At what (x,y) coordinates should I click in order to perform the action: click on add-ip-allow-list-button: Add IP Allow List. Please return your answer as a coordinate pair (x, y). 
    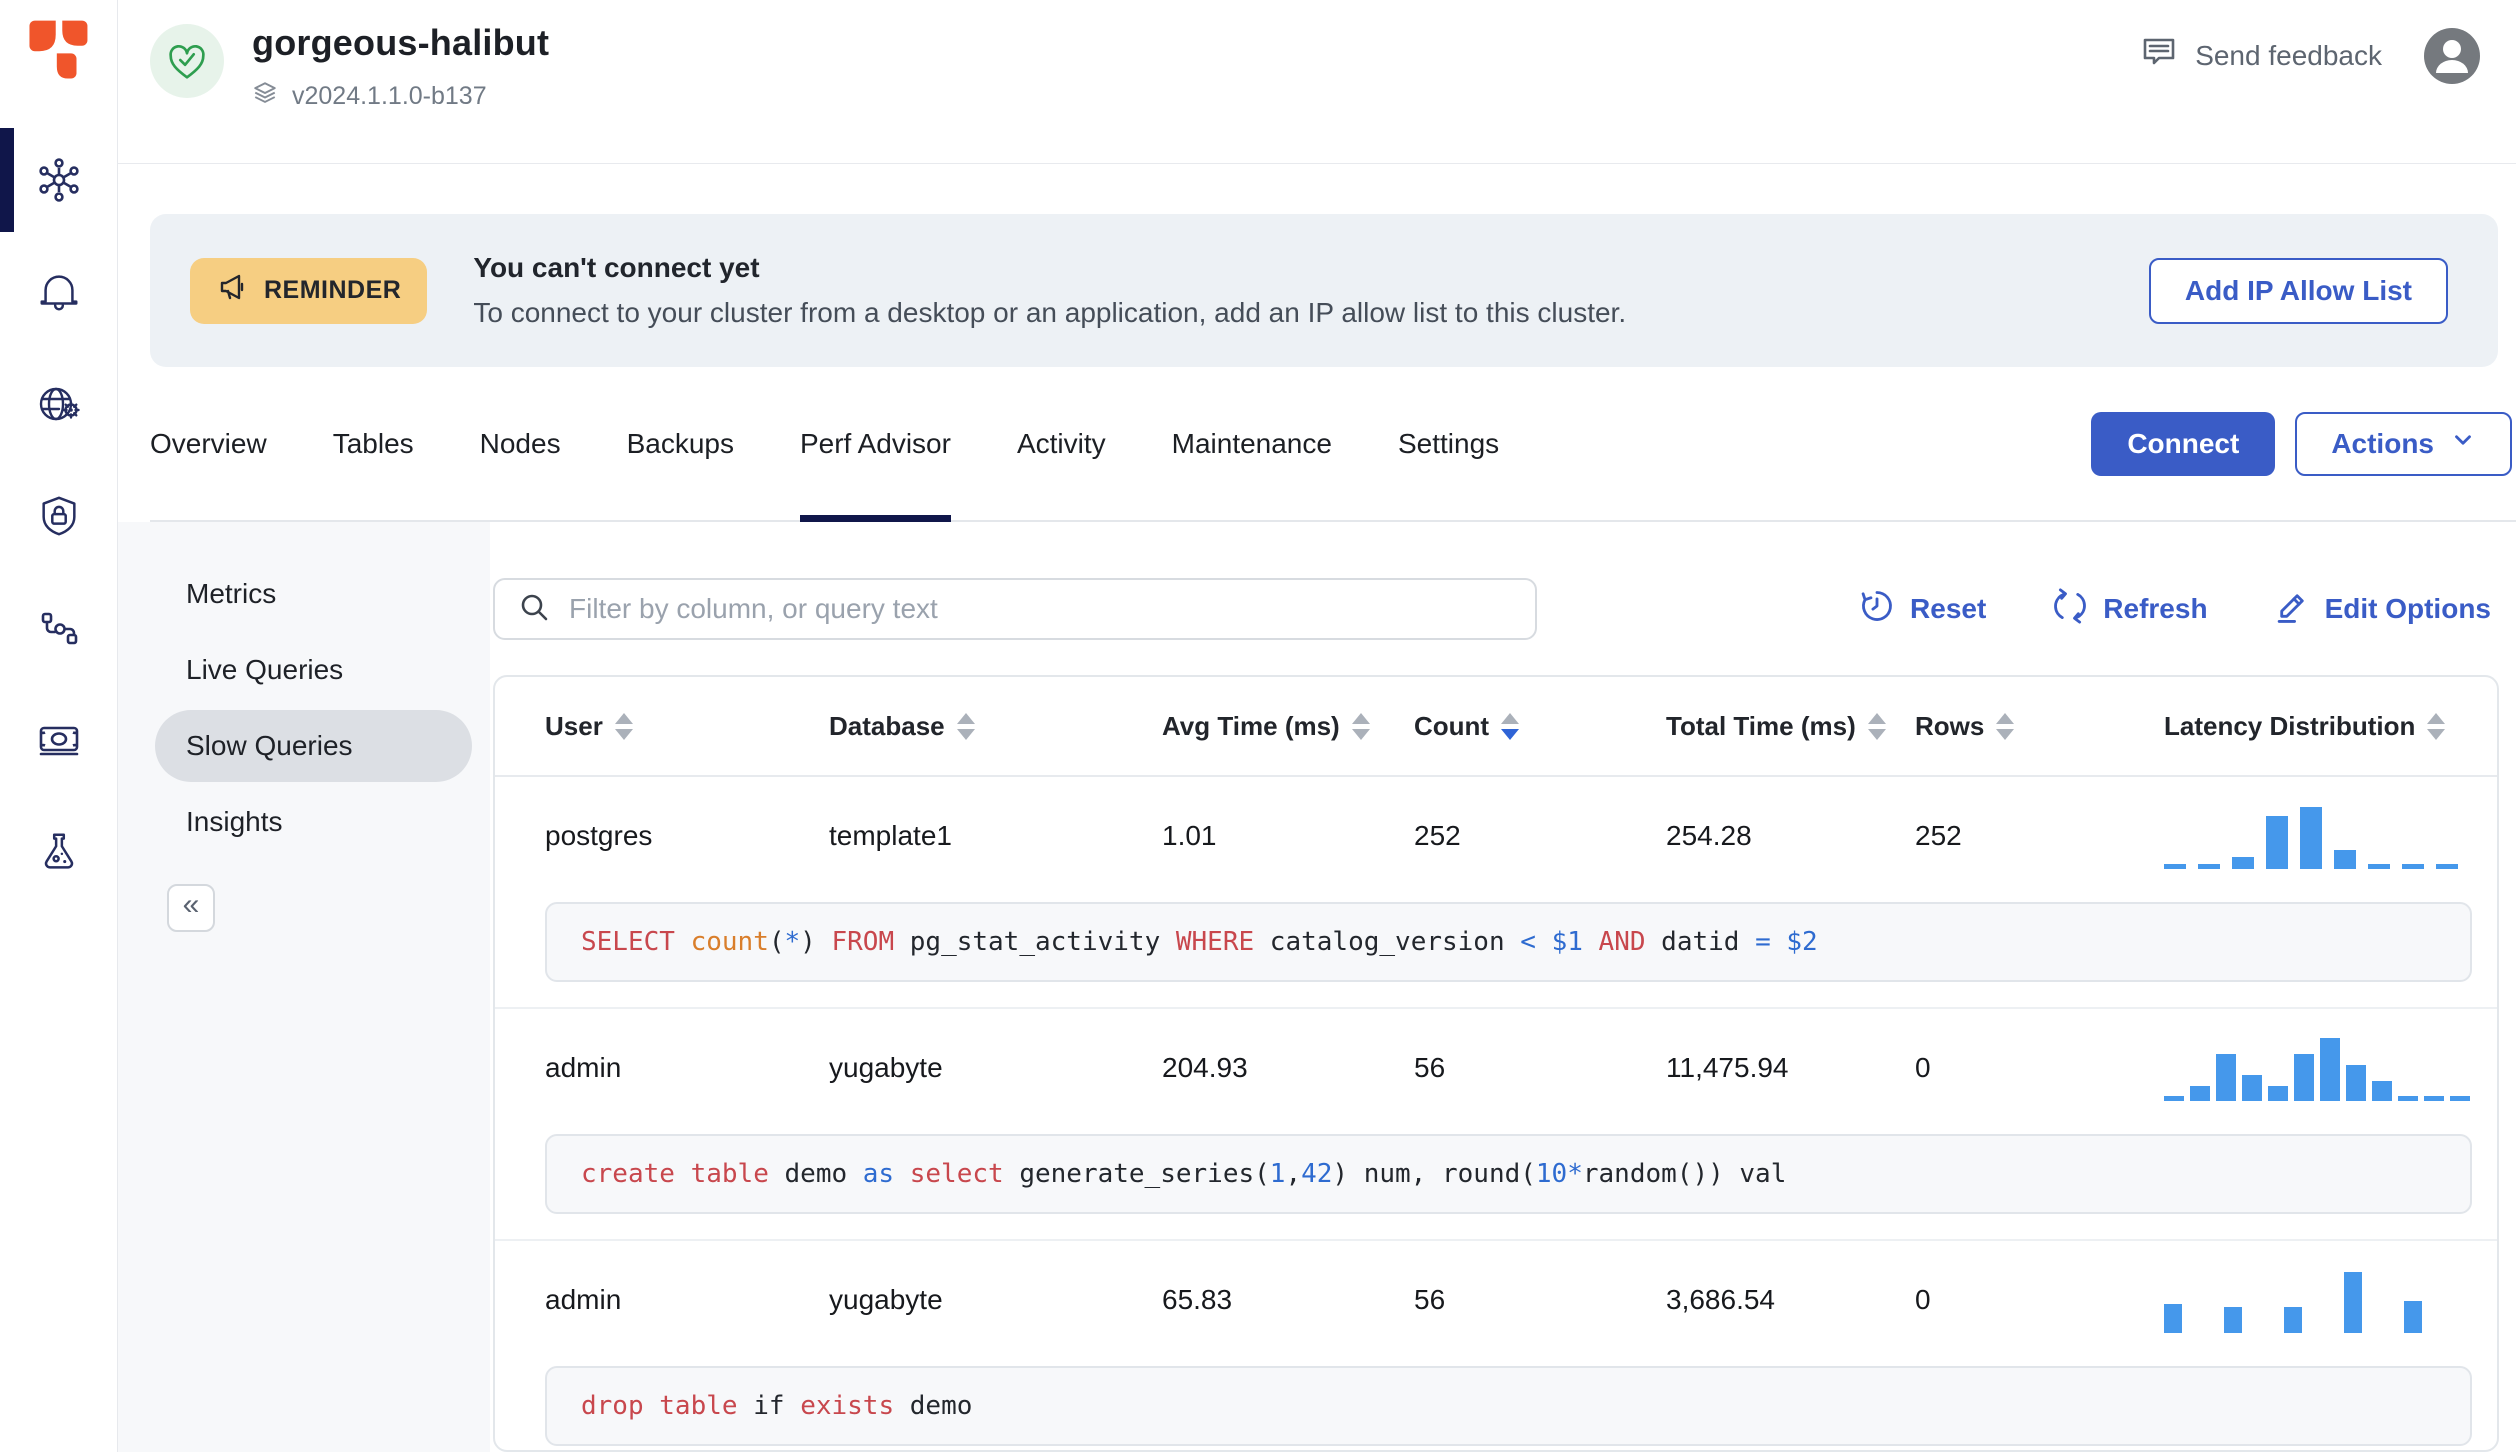
    Looking at the image, I should click on (2298, 290).